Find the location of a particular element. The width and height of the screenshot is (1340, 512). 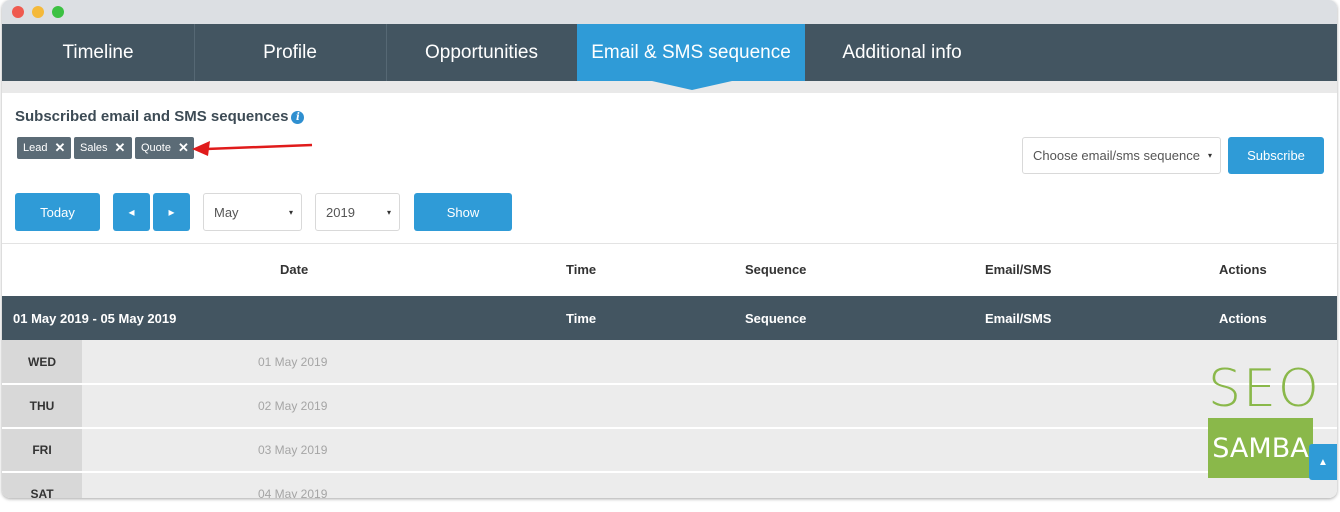

chevron-up-icon: ▲ is located at coordinates (1323, 462).